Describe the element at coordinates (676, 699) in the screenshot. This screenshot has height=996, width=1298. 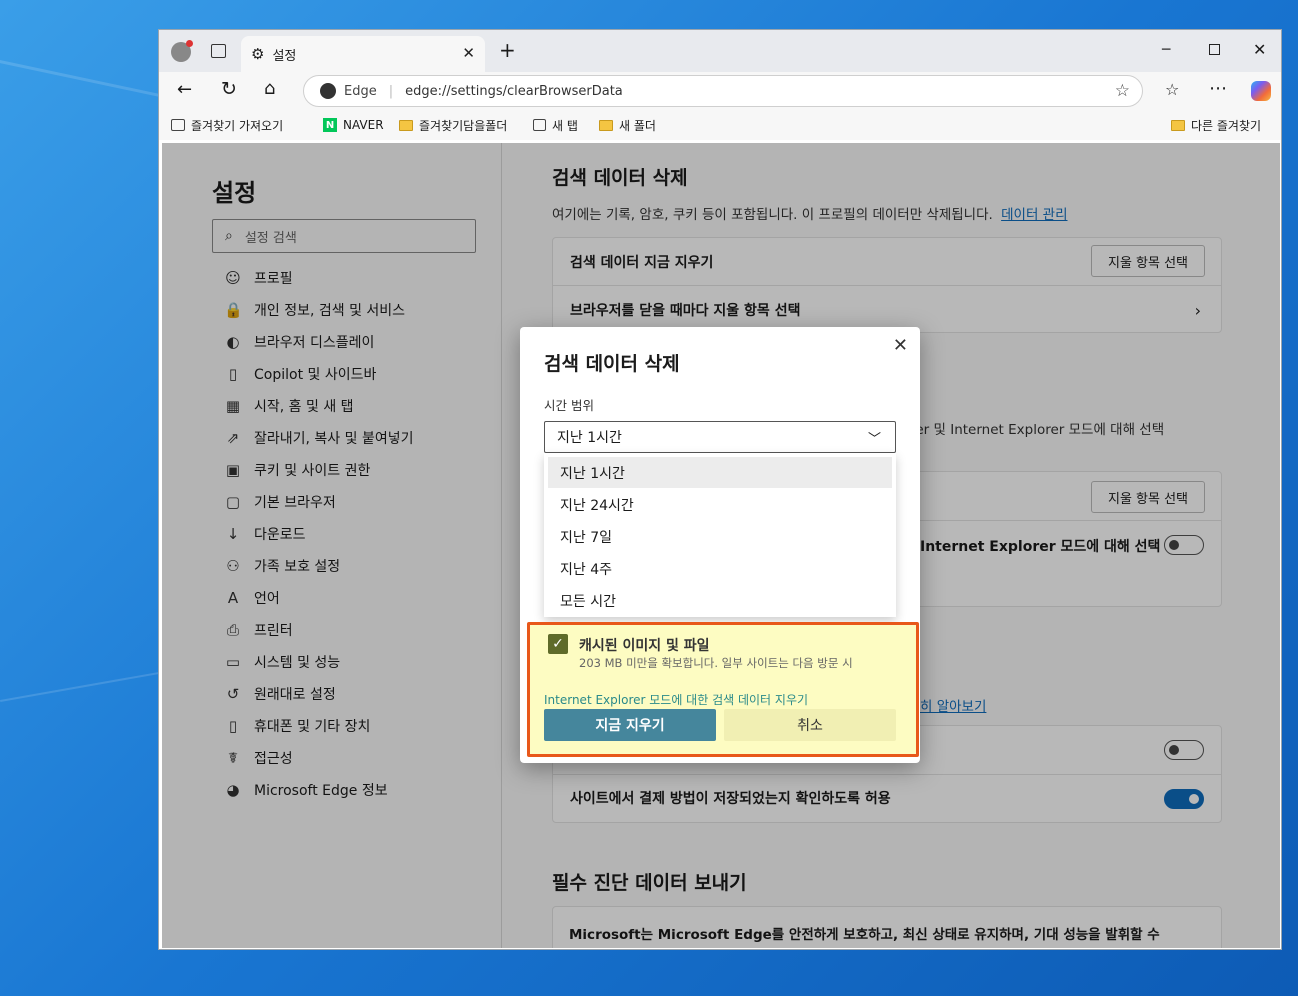
I see `ie-clear-link: Internet Explorer 모드에 대한 검색 데이터 지우기` at that location.